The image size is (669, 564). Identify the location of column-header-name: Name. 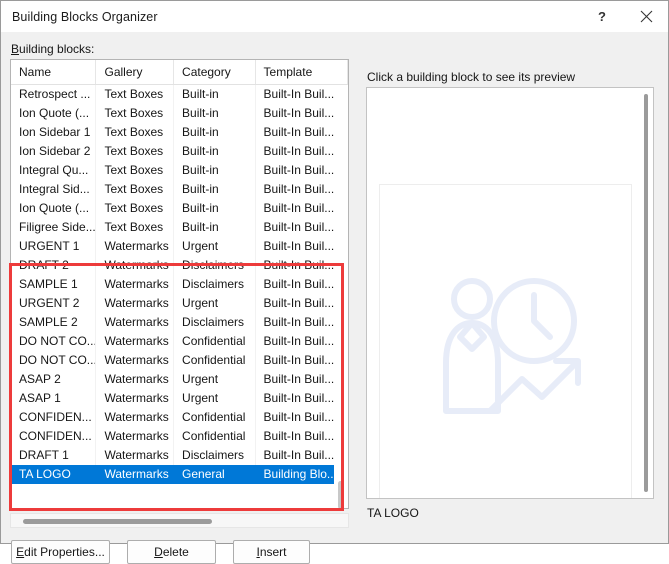
(54, 72).